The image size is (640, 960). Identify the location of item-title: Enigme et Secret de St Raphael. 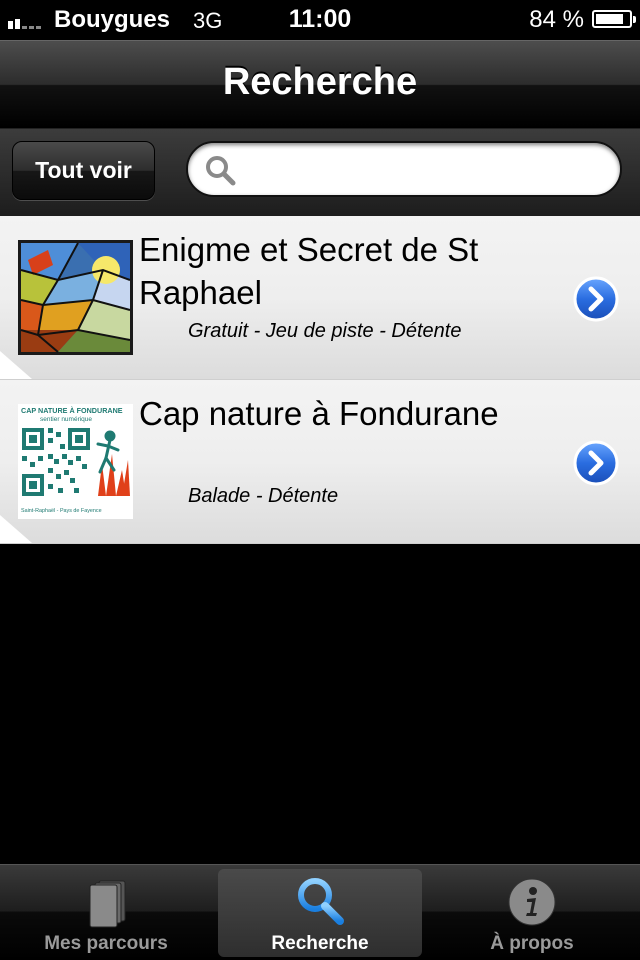
(309, 271).